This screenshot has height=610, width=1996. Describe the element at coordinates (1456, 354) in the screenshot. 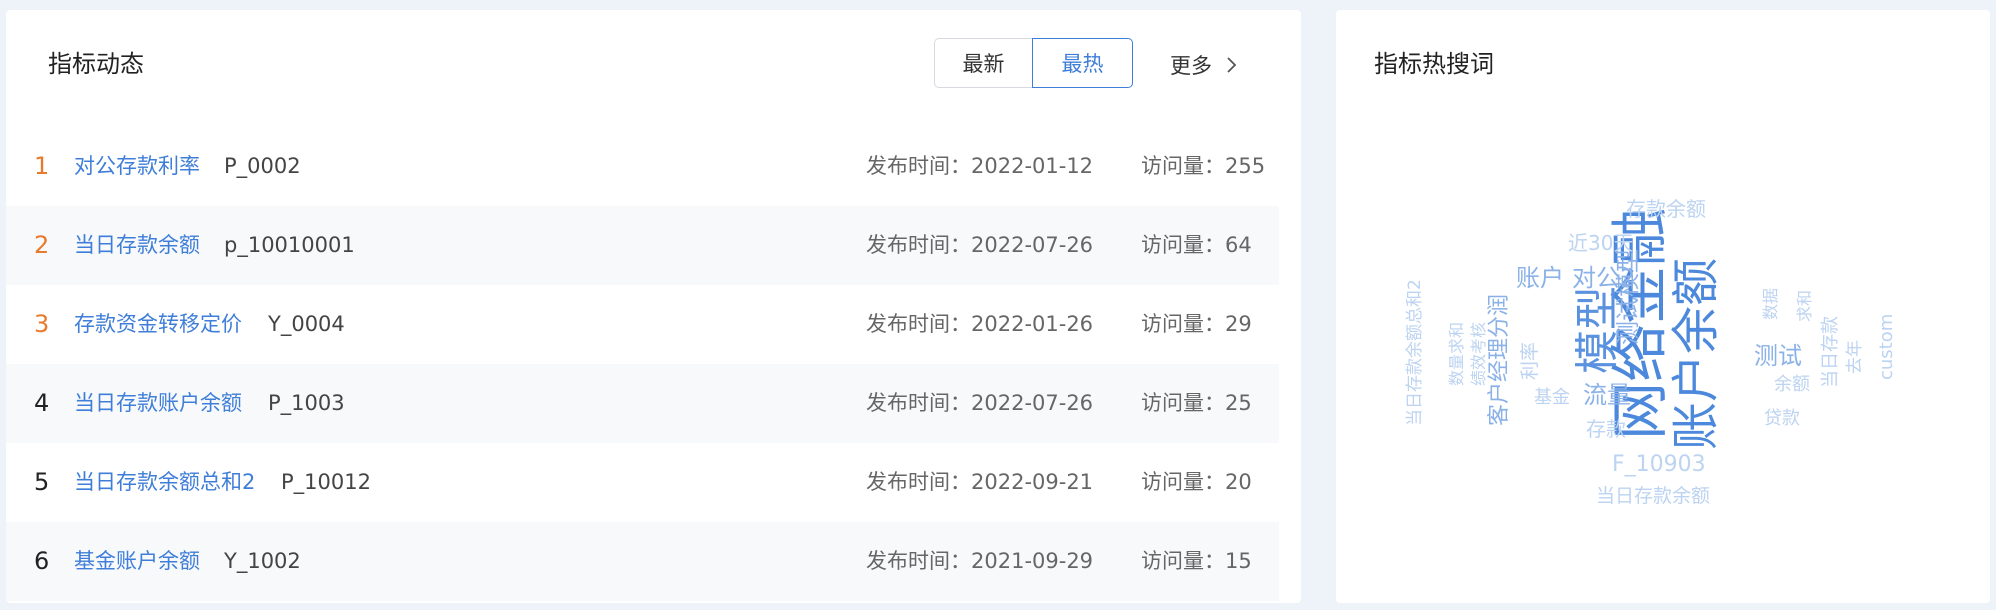

I see `cloud-word: 数量求和` at that location.